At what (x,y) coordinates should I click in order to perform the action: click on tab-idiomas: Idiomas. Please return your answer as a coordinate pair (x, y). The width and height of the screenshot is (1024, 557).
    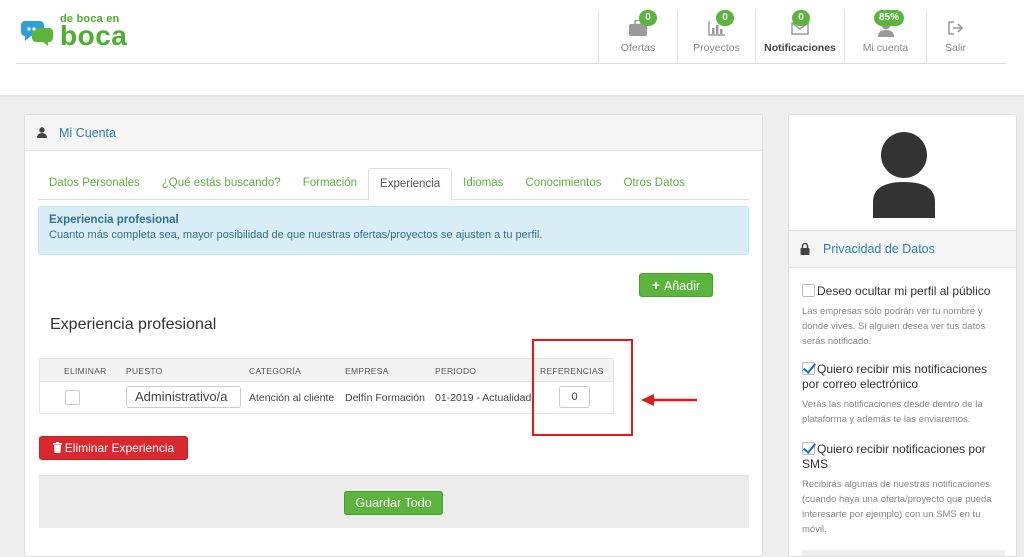
    Looking at the image, I should click on (483, 184).